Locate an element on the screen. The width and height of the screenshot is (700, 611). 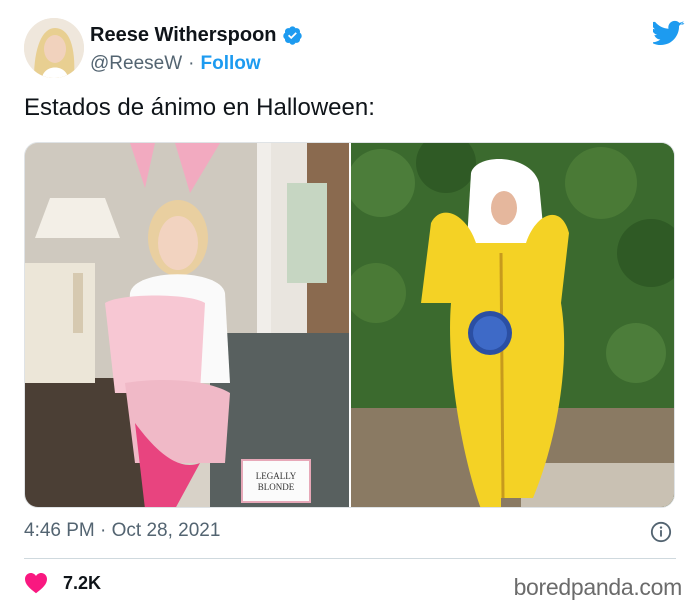
legally-blonde-sign: LEGALLY BLONDE is located at coordinates (276, 481).